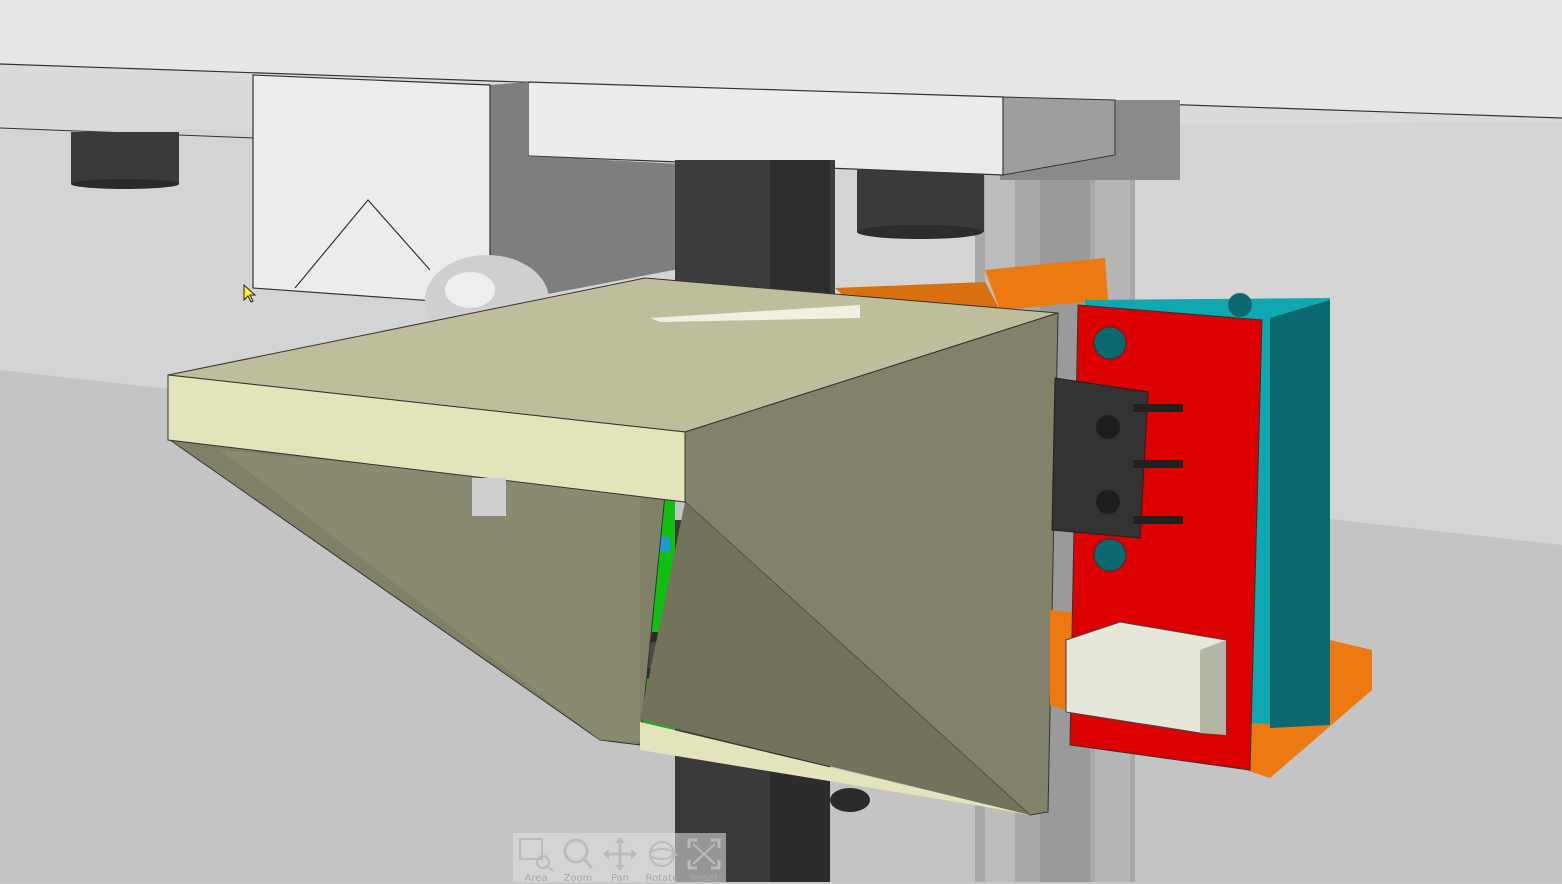 The image size is (1562, 884). Describe the element at coordinates (704, 854) in the screenshot. I see `reset-view-icon` at that location.